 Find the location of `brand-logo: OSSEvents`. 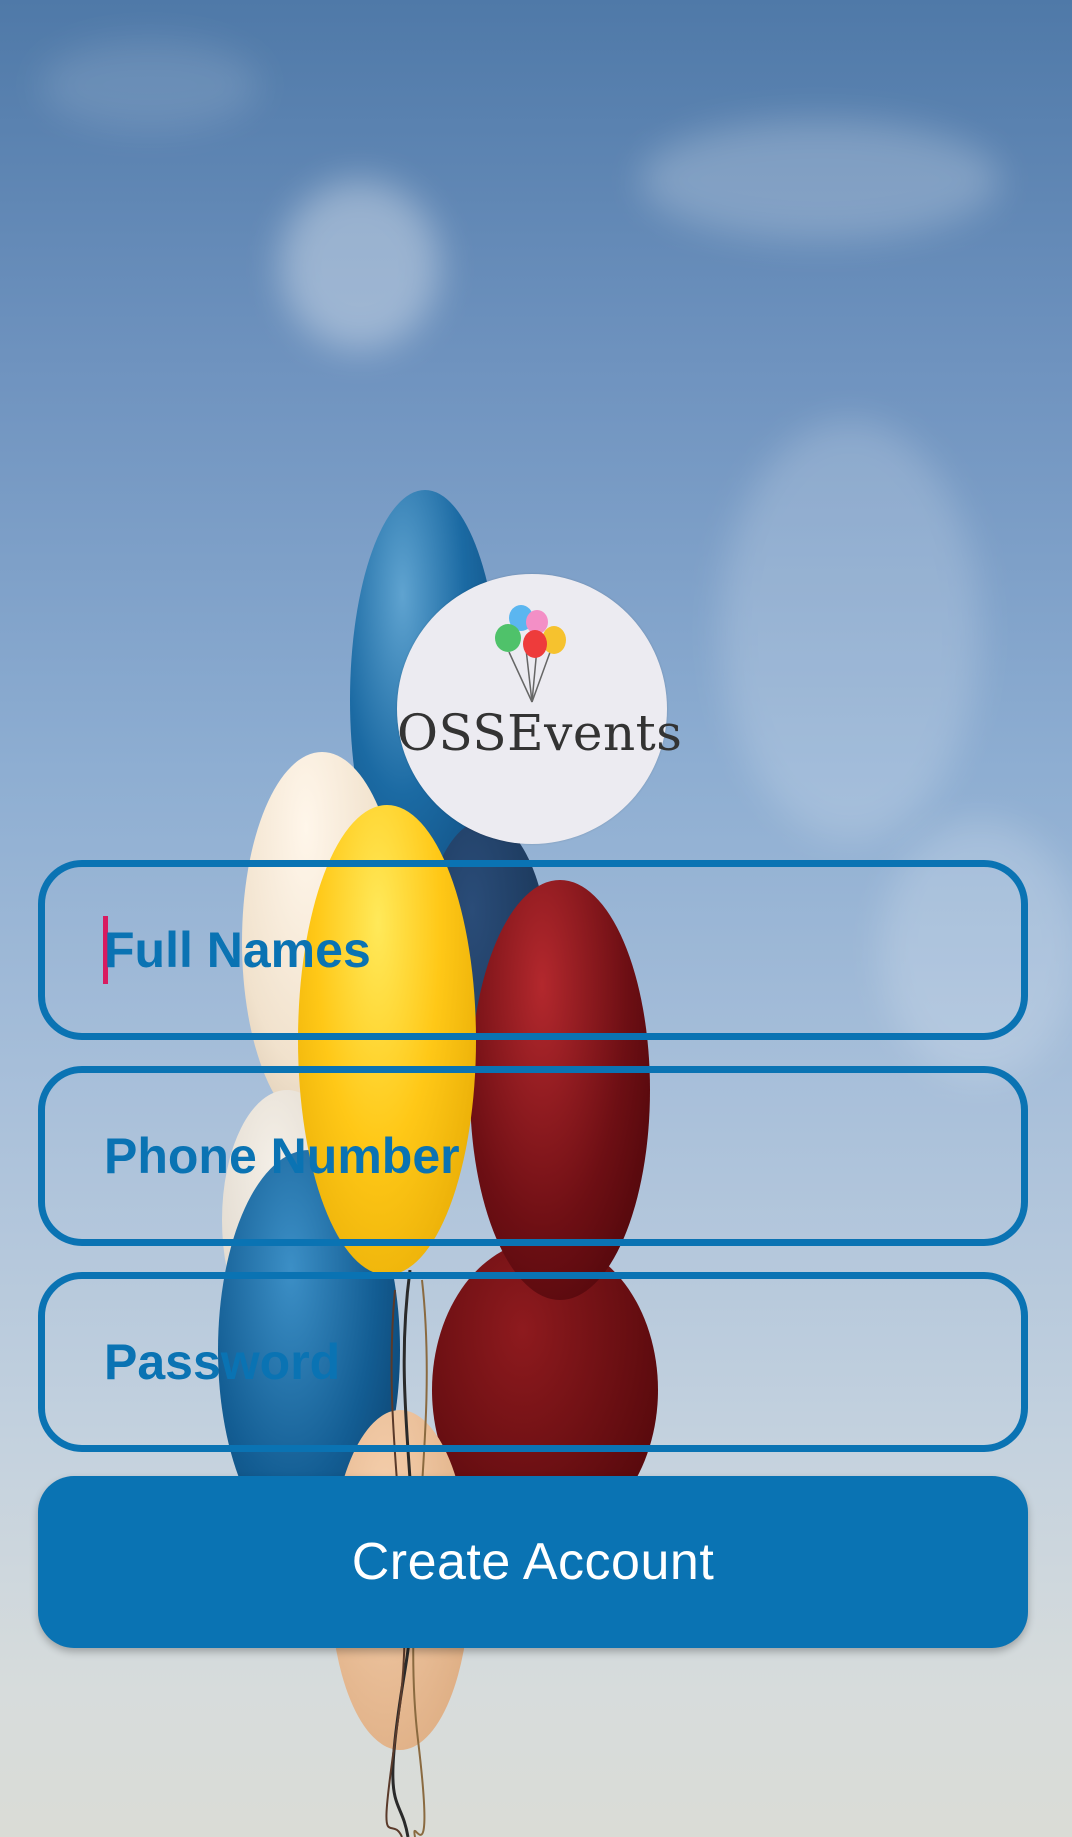

brand-logo: OSSEvents is located at coordinates (540, 709).